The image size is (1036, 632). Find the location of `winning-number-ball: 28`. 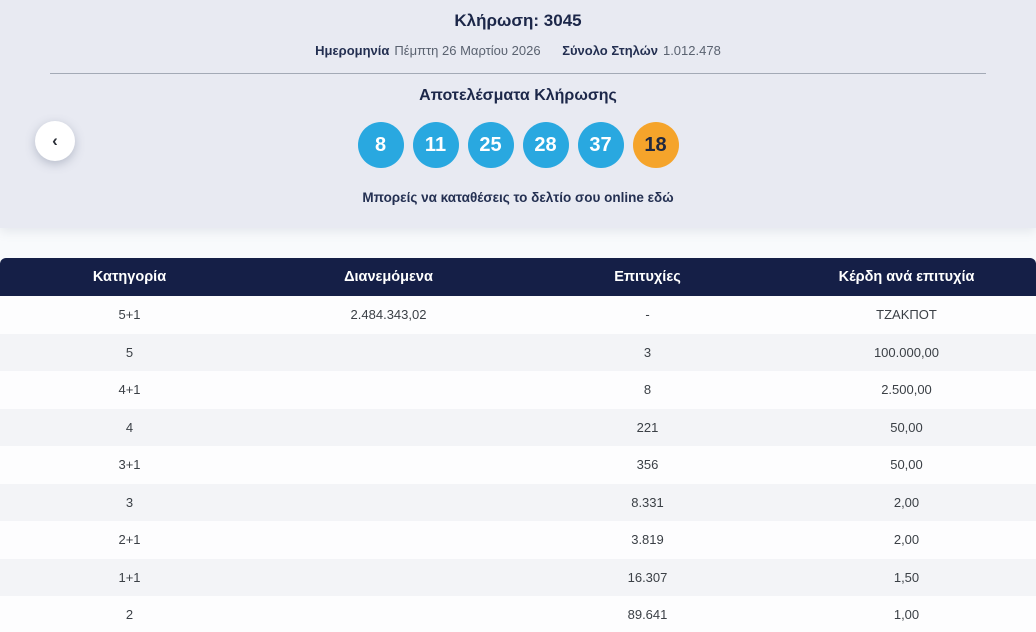

winning-number-ball: 28 is located at coordinates (545, 145).